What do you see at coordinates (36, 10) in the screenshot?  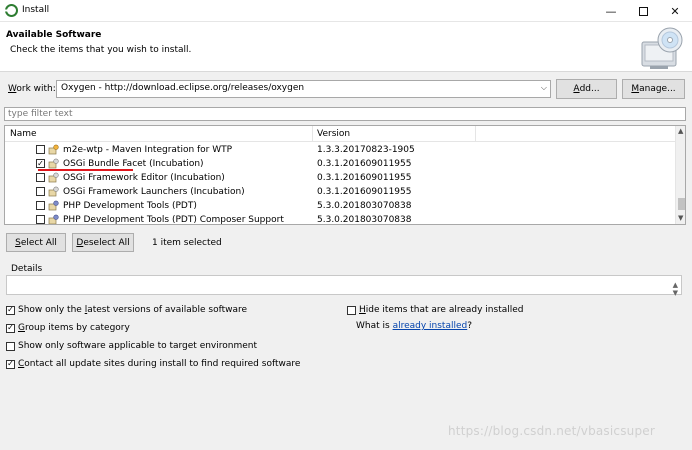 I see `window-title: Install` at bounding box center [36, 10].